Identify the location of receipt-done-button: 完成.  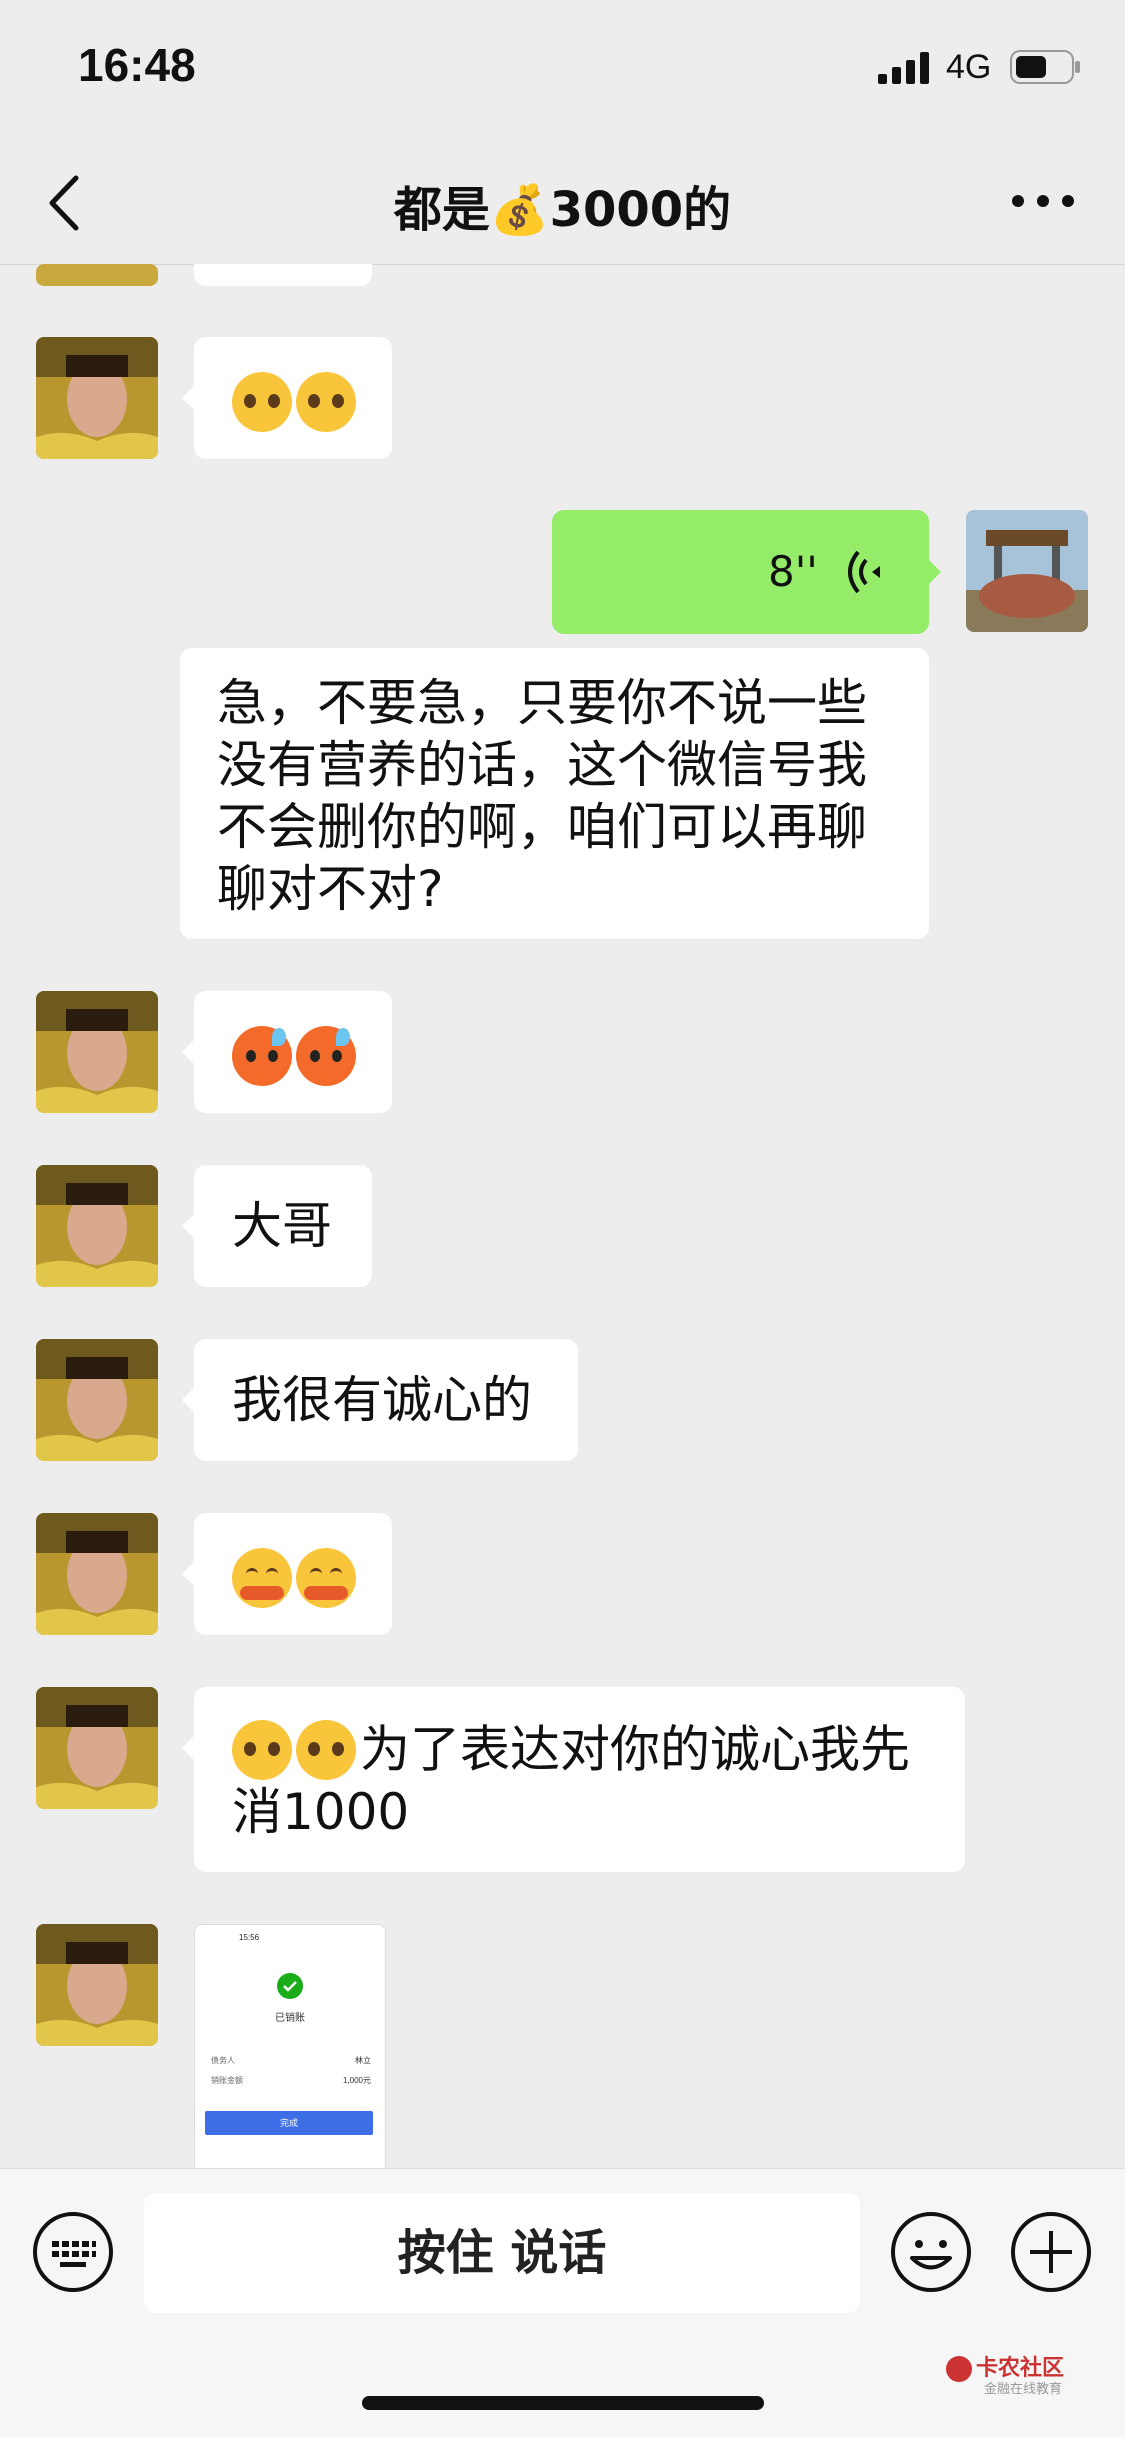
(289, 2123).